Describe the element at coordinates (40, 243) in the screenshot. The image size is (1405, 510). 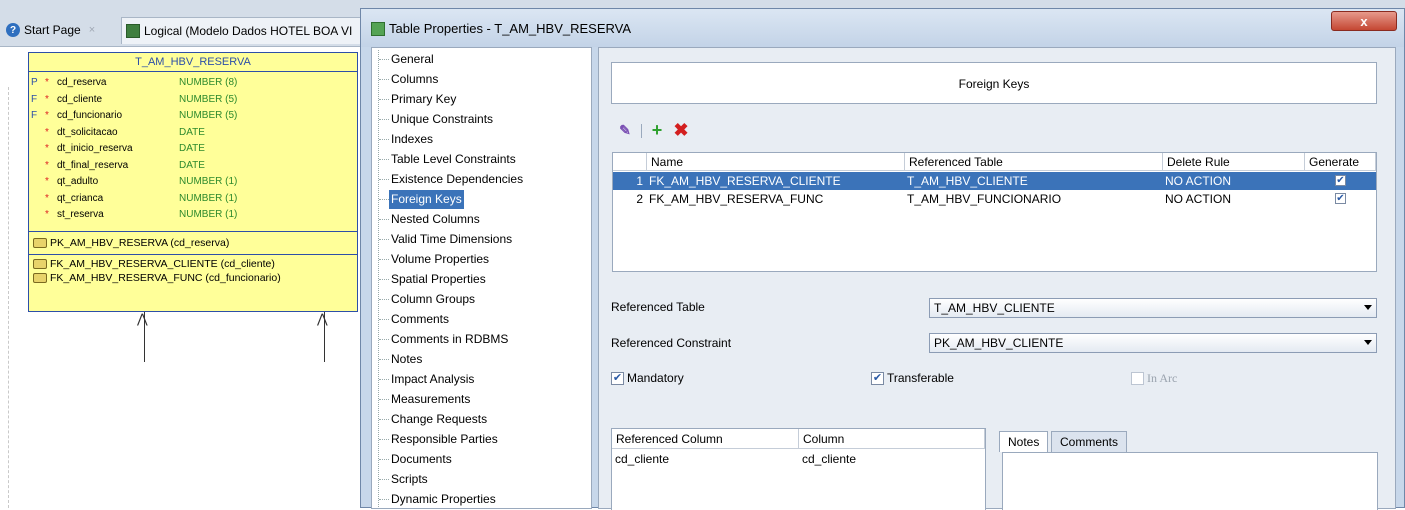
I see `primary-key-icon` at that location.